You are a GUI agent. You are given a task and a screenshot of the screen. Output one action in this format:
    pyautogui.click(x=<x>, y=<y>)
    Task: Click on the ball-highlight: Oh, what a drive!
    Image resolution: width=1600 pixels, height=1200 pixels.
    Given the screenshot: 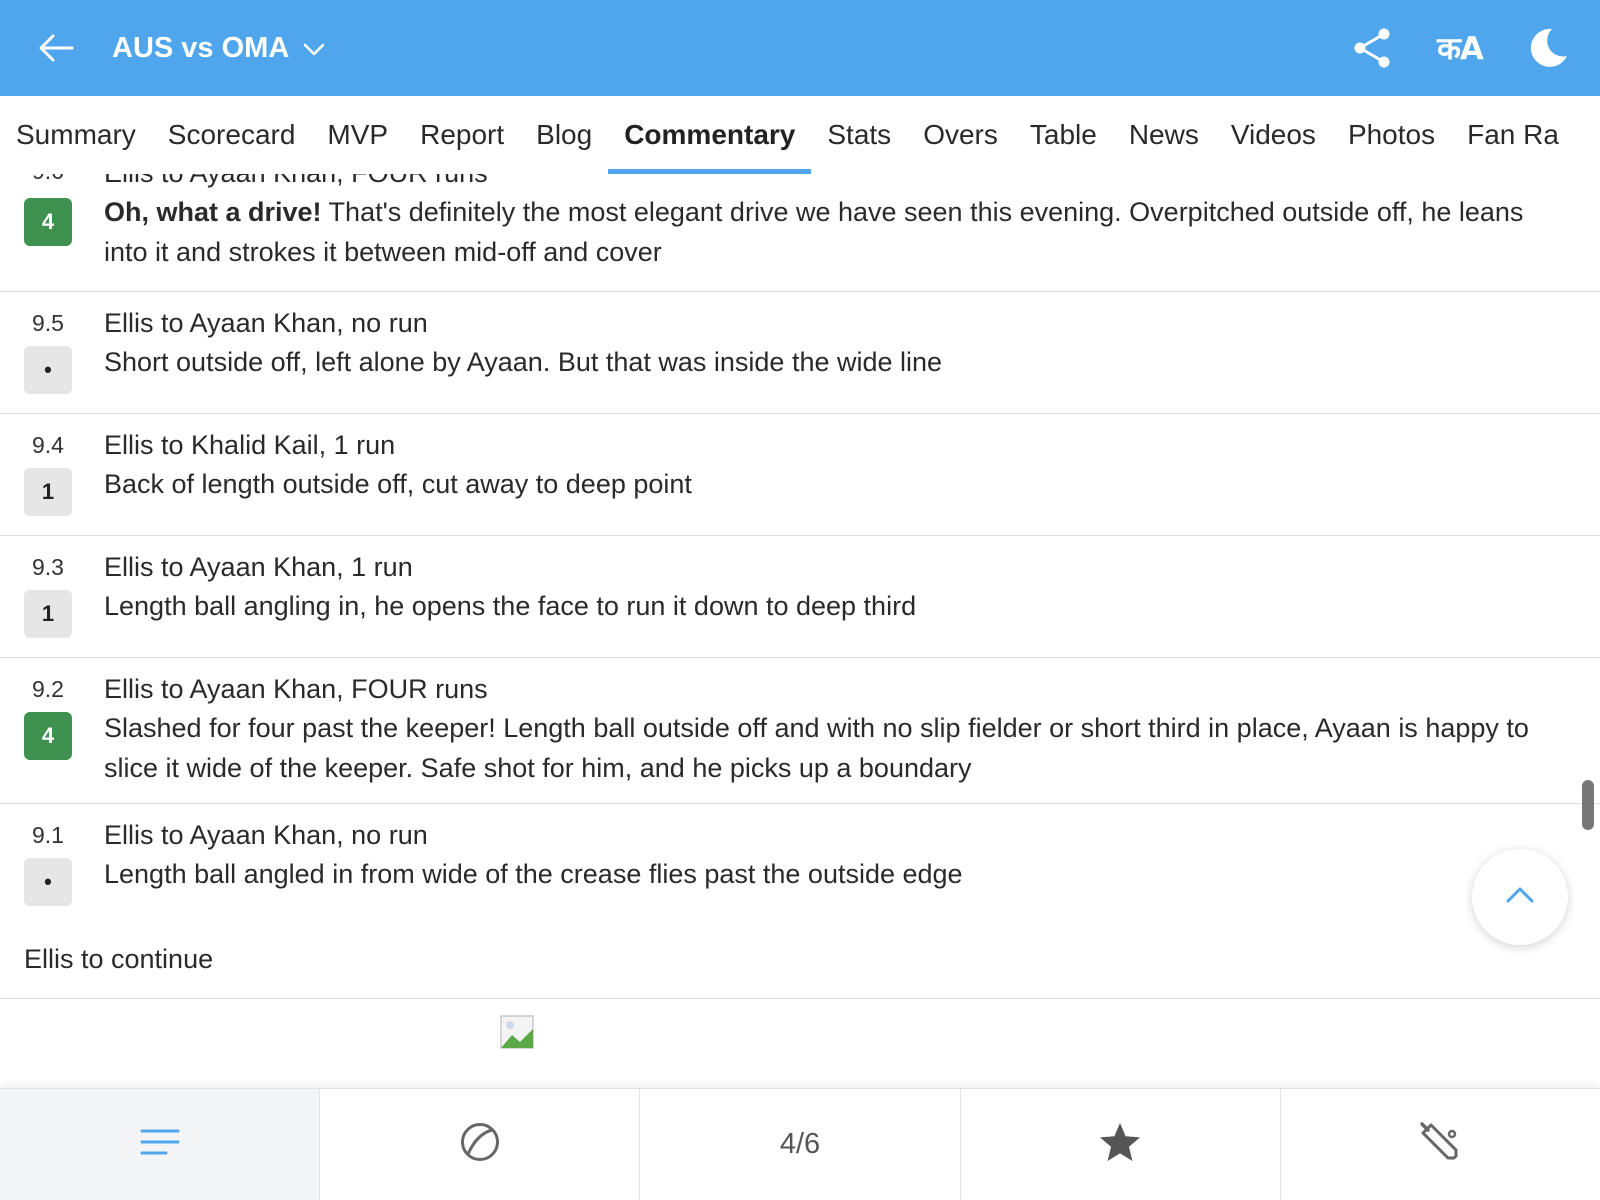 What is the action you would take?
    pyautogui.click(x=213, y=212)
    